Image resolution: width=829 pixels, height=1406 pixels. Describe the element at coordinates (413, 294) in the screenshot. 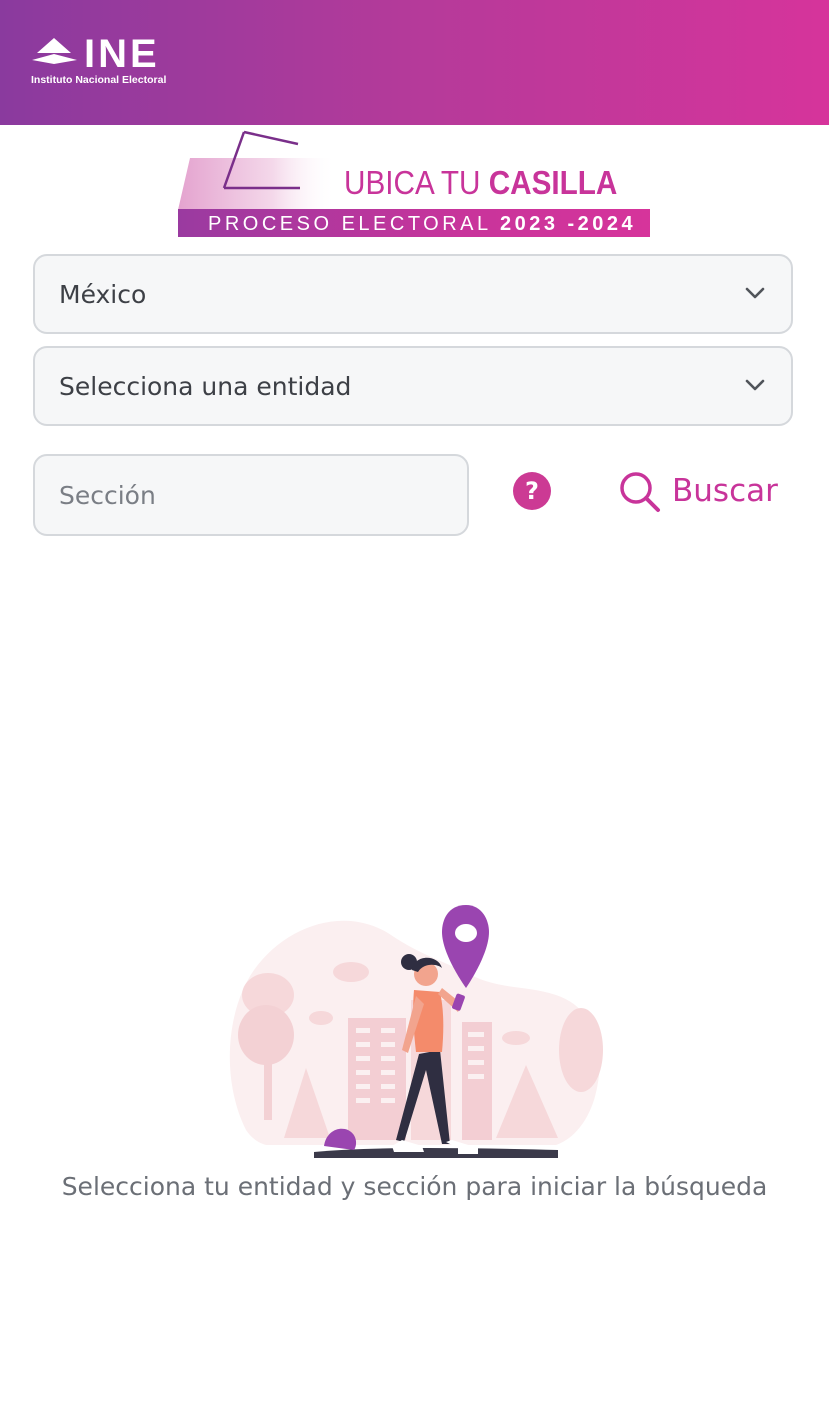

I see `country-select: México` at that location.